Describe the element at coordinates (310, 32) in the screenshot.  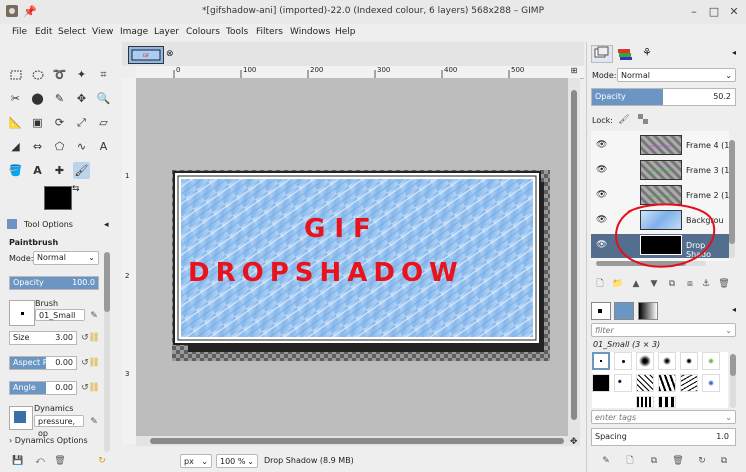
I see `menu-windows: Windows` at that location.